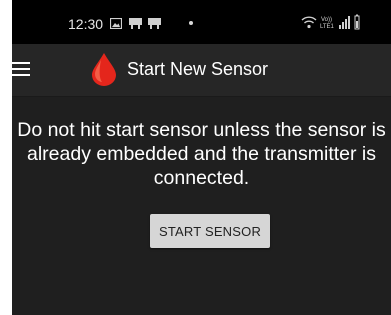 This screenshot has width=391, height=315. Describe the element at coordinates (326, 20) in the screenshot. I see `svg-text: Vo))` at that location.